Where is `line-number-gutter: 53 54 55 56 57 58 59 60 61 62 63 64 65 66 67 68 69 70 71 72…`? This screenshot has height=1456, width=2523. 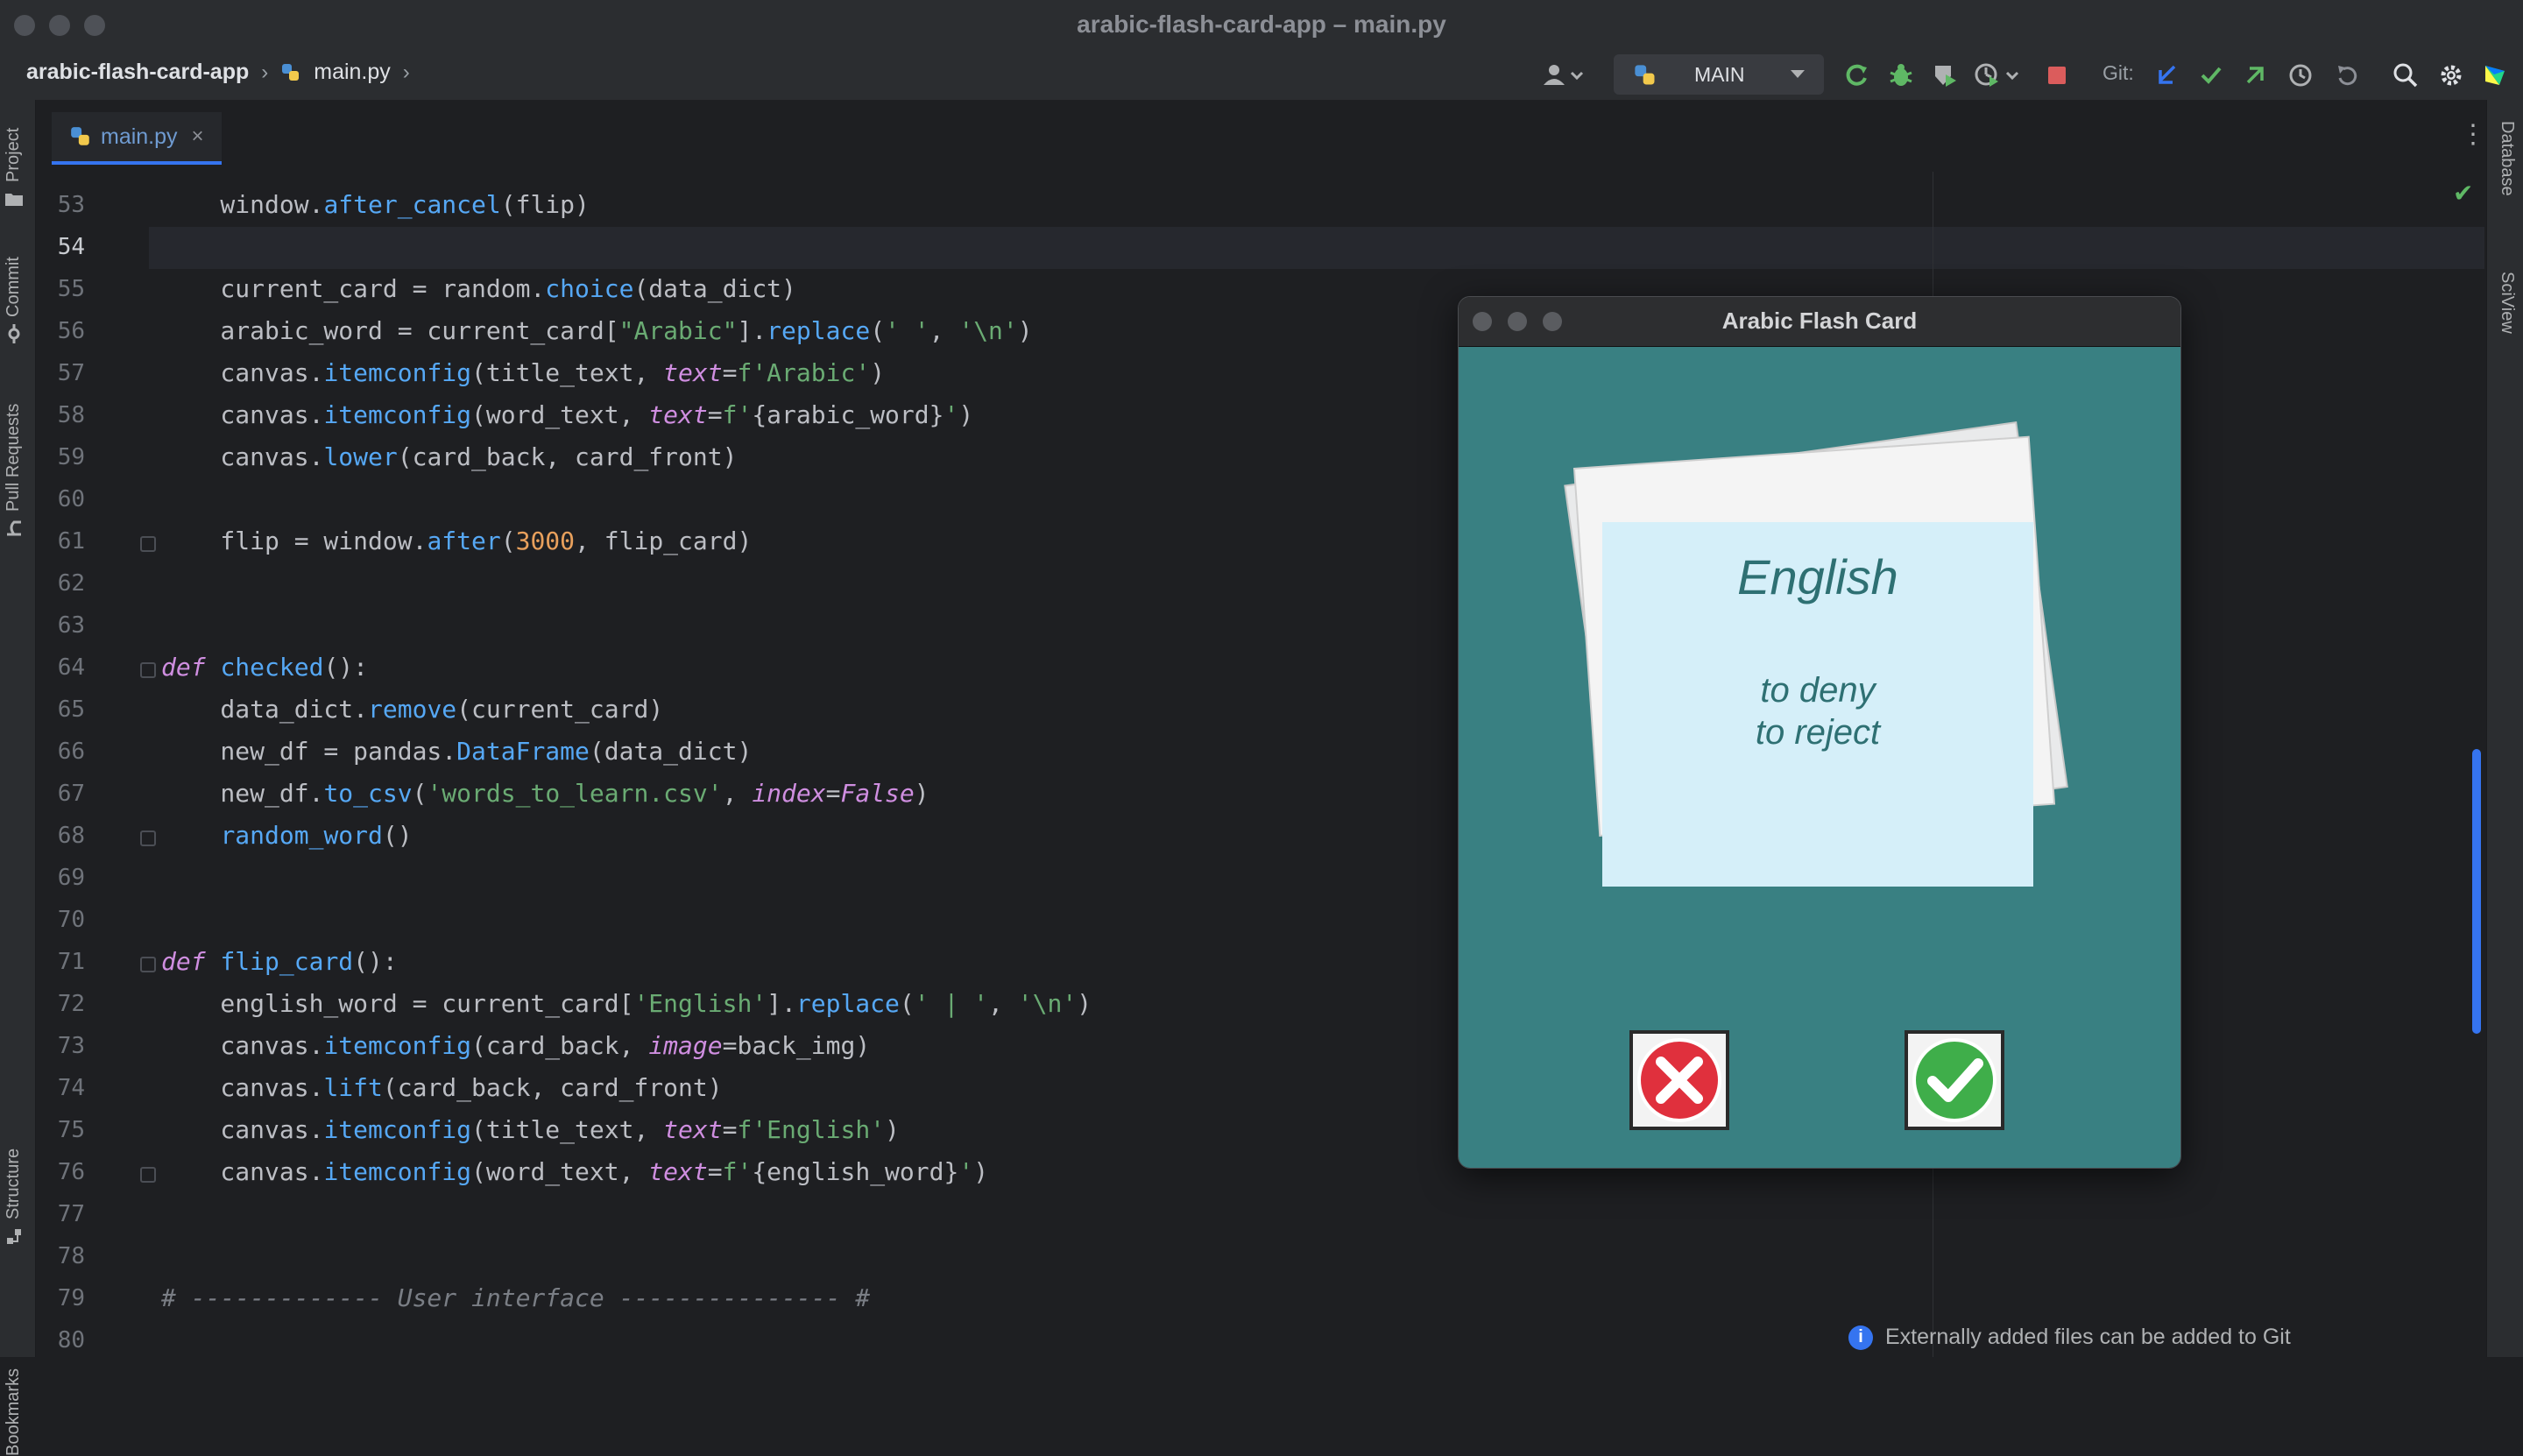
line-number-gutter: 53 54 55 56 57 58 59 60 61 62 63 64 65 66 67 68 69 70 71 72… is located at coordinates (93, 764).